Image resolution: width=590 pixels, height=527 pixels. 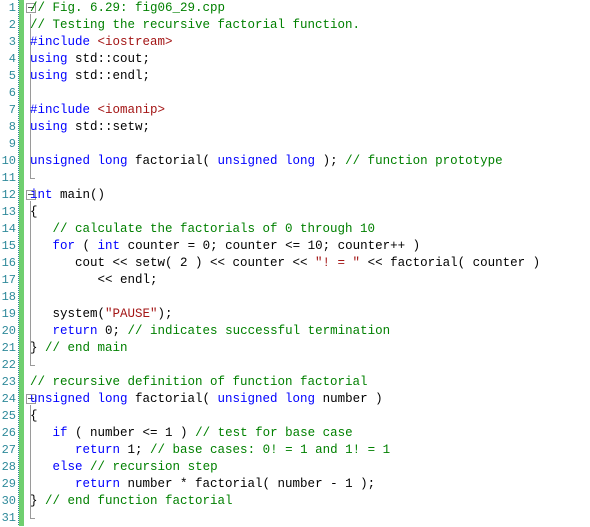 I want to click on line-number: 5, so click(x=12, y=76).